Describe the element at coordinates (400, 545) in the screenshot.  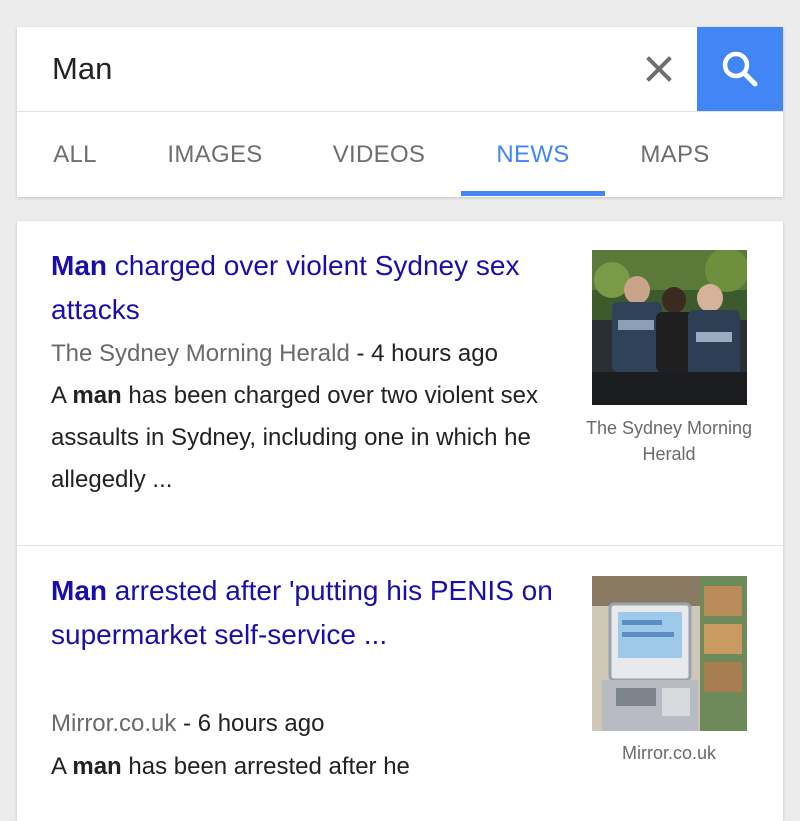
I see `result-divider` at that location.